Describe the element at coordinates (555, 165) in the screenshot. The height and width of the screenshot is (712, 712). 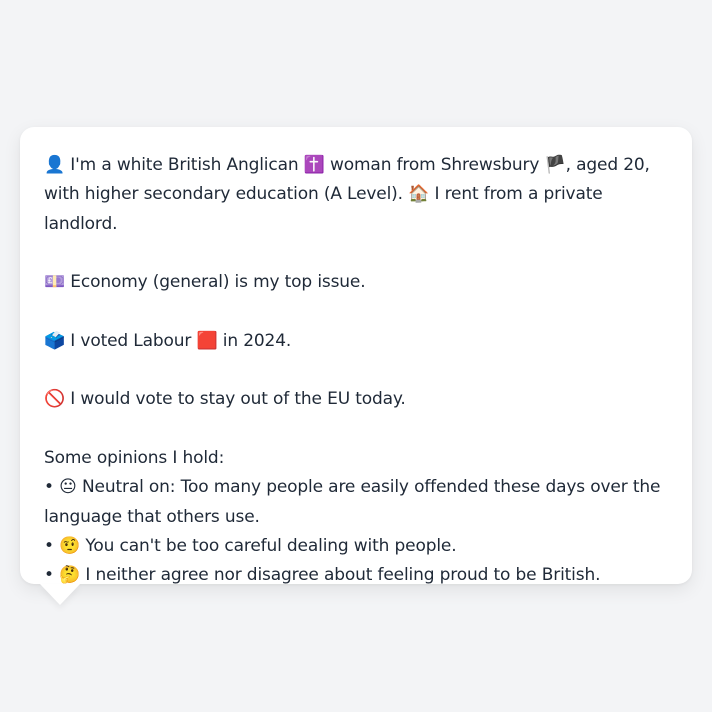
I see `england-flag-icon: 🏴` at that location.